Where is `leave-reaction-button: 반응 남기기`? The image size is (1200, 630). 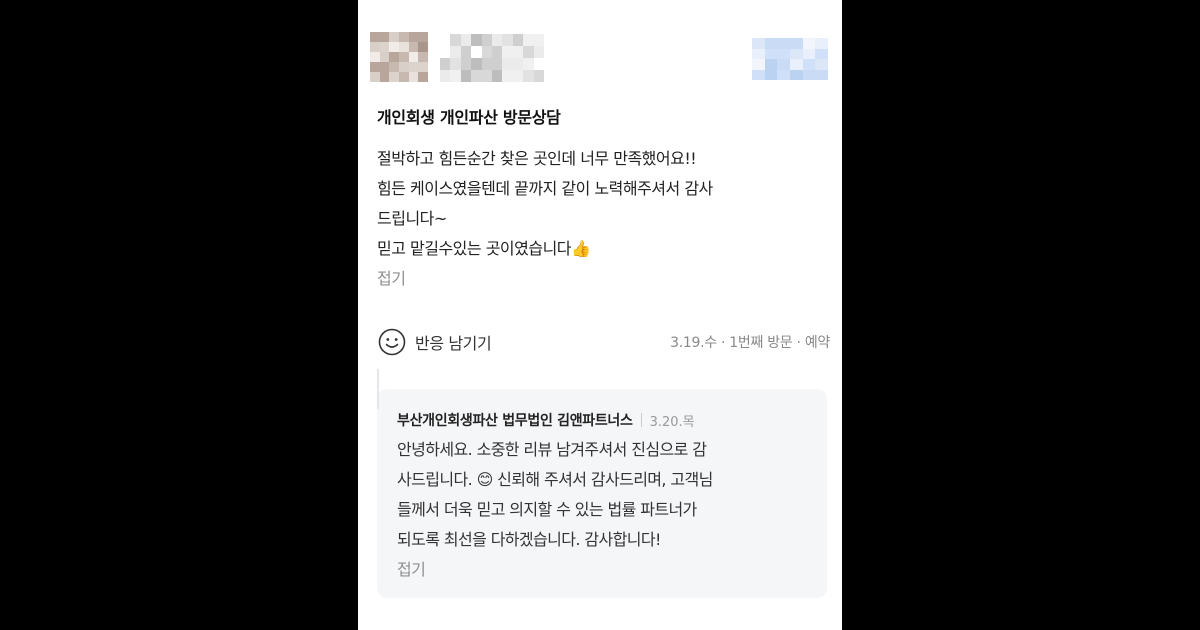 leave-reaction-button: 반응 남기기 is located at coordinates (434, 342).